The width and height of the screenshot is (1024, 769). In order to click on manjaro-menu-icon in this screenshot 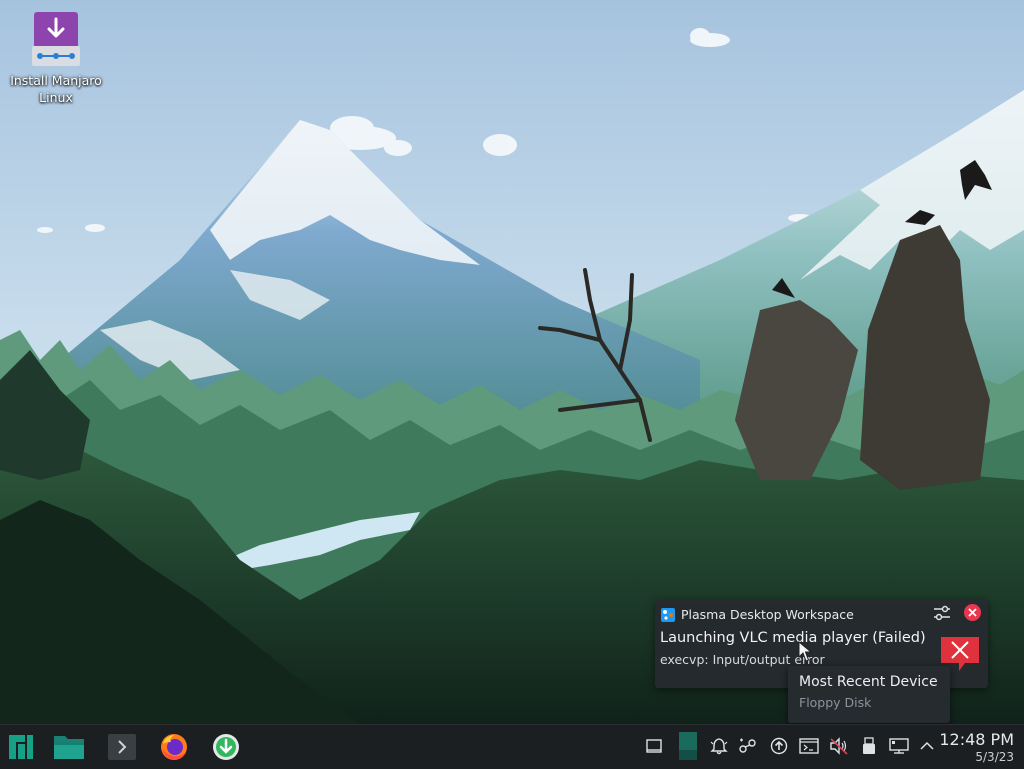, I will do `click(21, 747)`.